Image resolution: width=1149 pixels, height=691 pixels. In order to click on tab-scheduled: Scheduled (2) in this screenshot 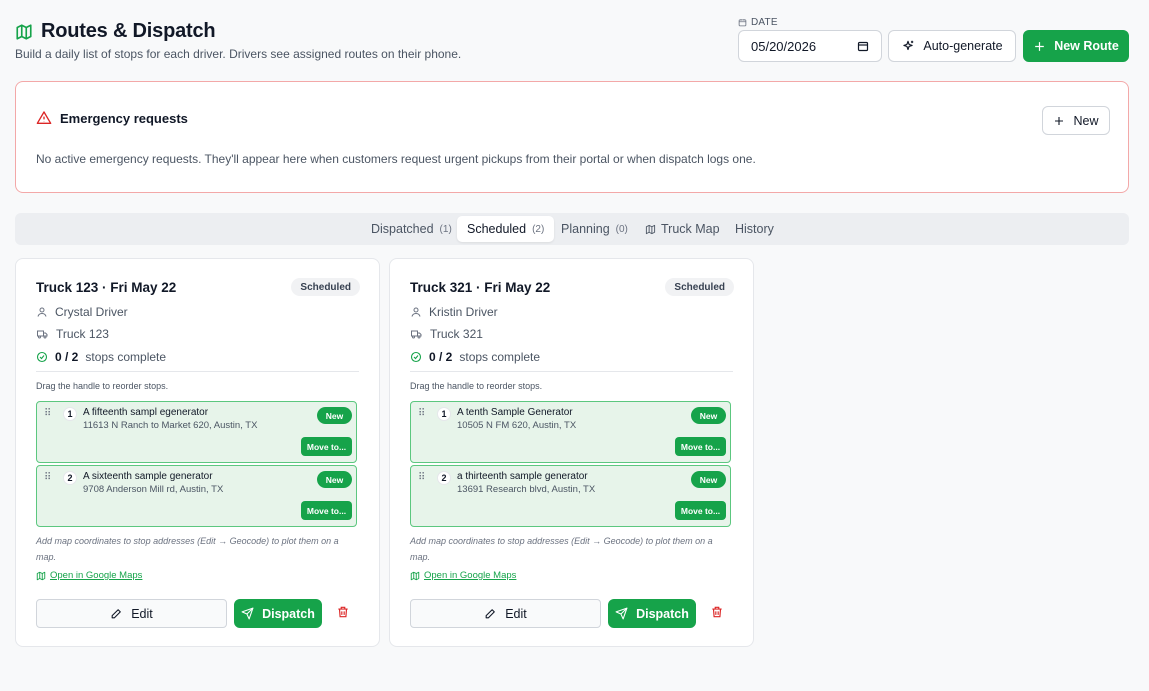, I will do `click(506, 229)`.